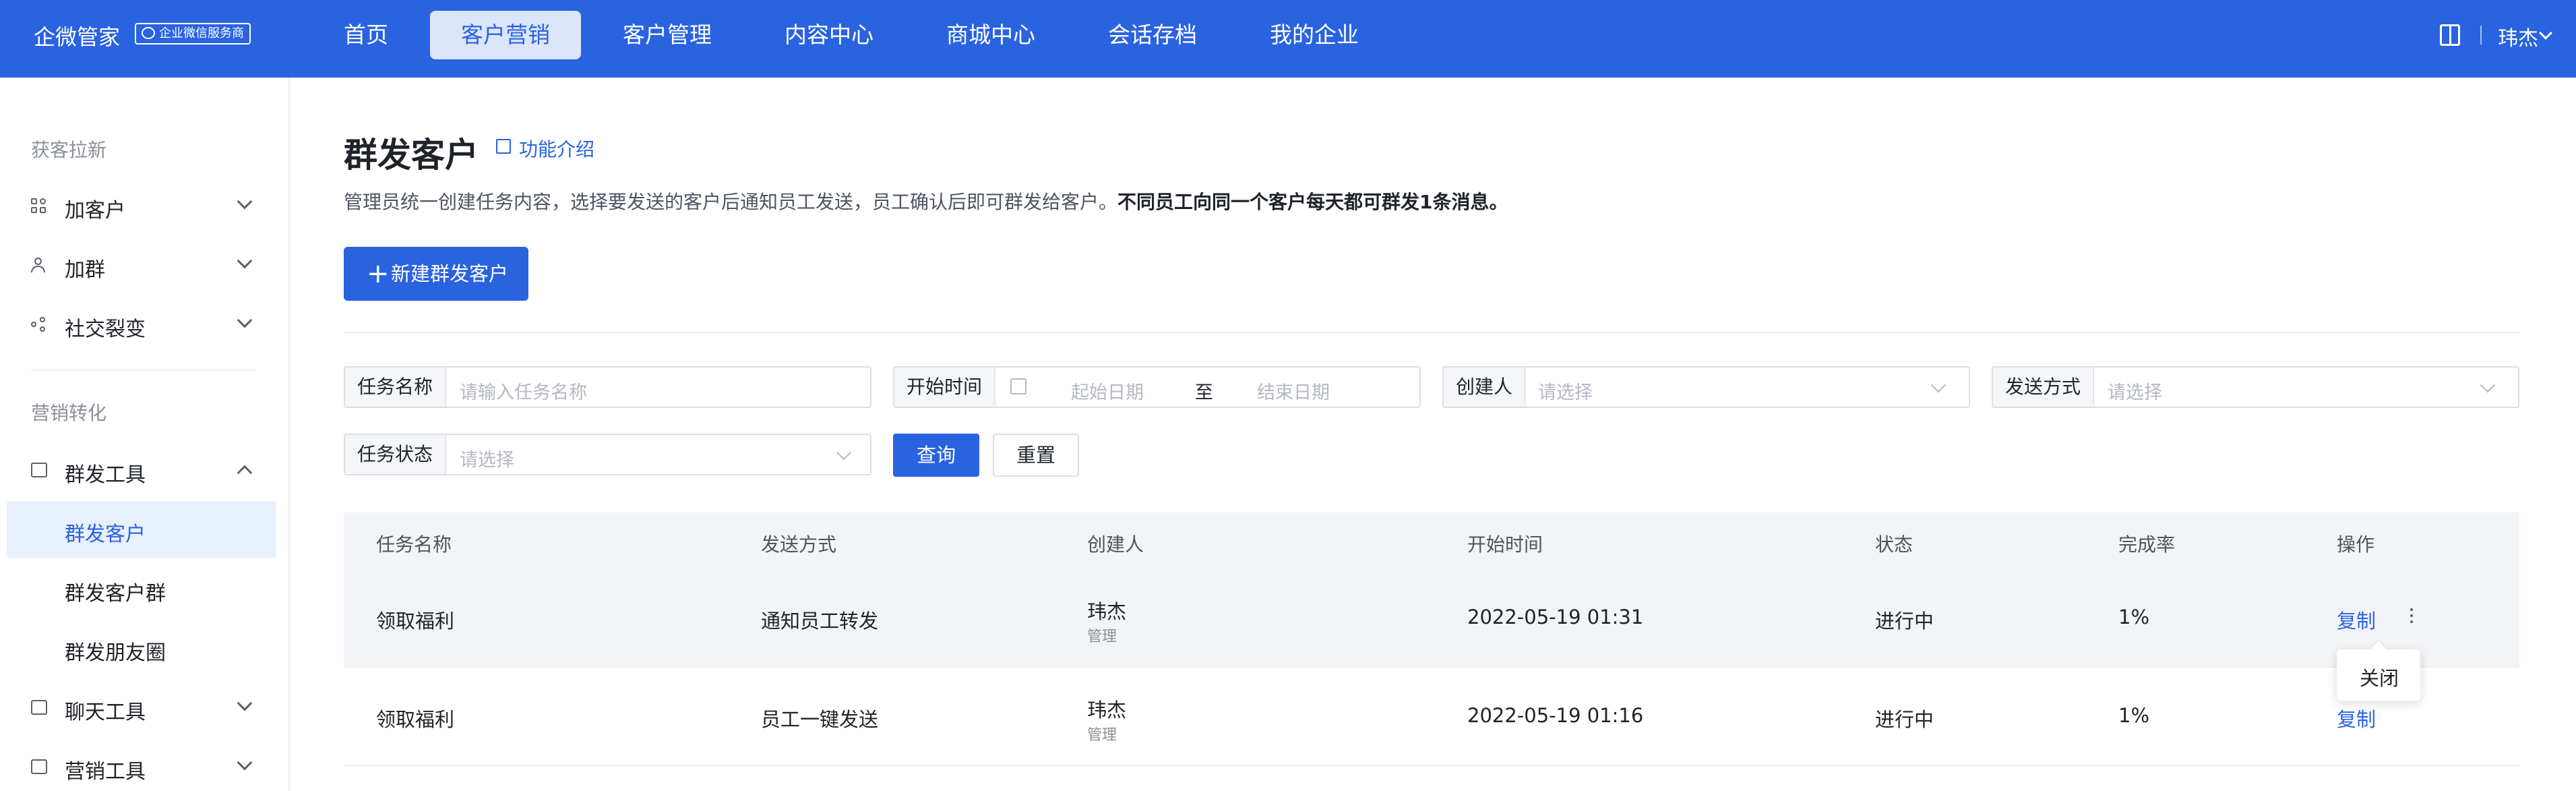 The width and height of the screenshot is (2576, 791). I want to click on creator-select: 请选择, so click(1566, 391).